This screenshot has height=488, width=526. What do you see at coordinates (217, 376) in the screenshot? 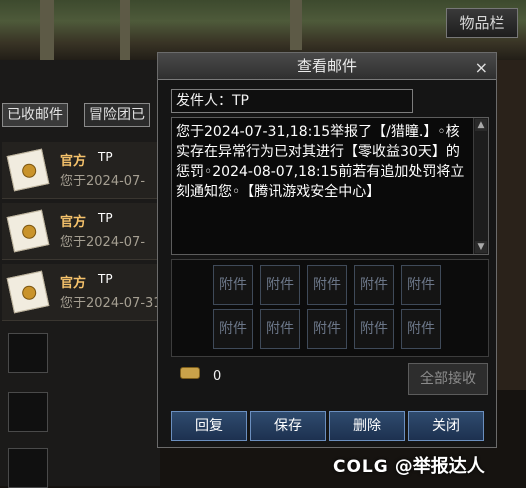
I see `gold-amount: 0` at bounding box center [217, 376].